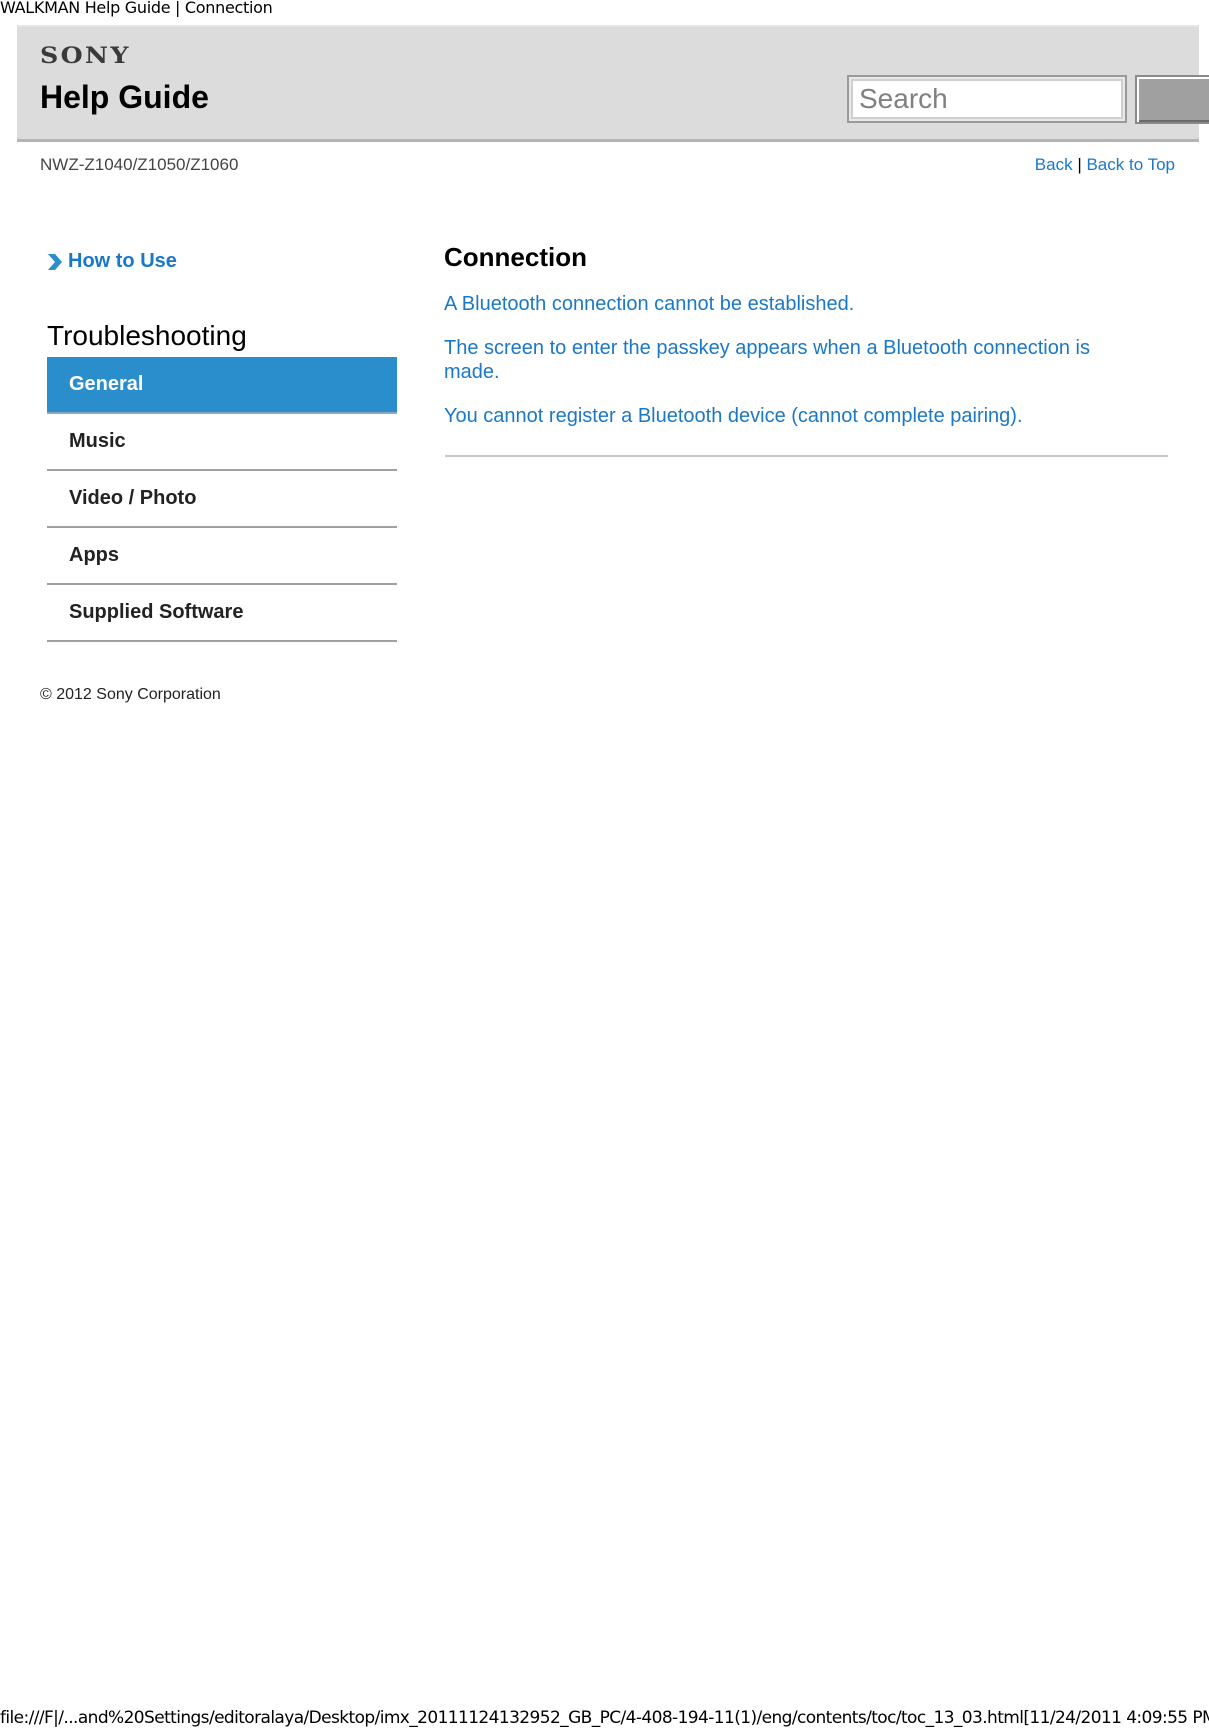 The image size is (1209, 1733). I want to click on nav-item-supplied-software: Supplied Software, so click(222, 613).